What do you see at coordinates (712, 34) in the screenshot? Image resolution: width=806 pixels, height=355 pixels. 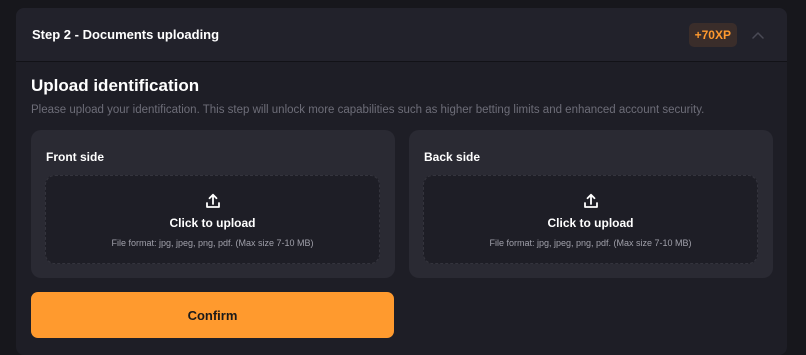 I see `xp-badge: +70XP` at bounding box center [712, 34].